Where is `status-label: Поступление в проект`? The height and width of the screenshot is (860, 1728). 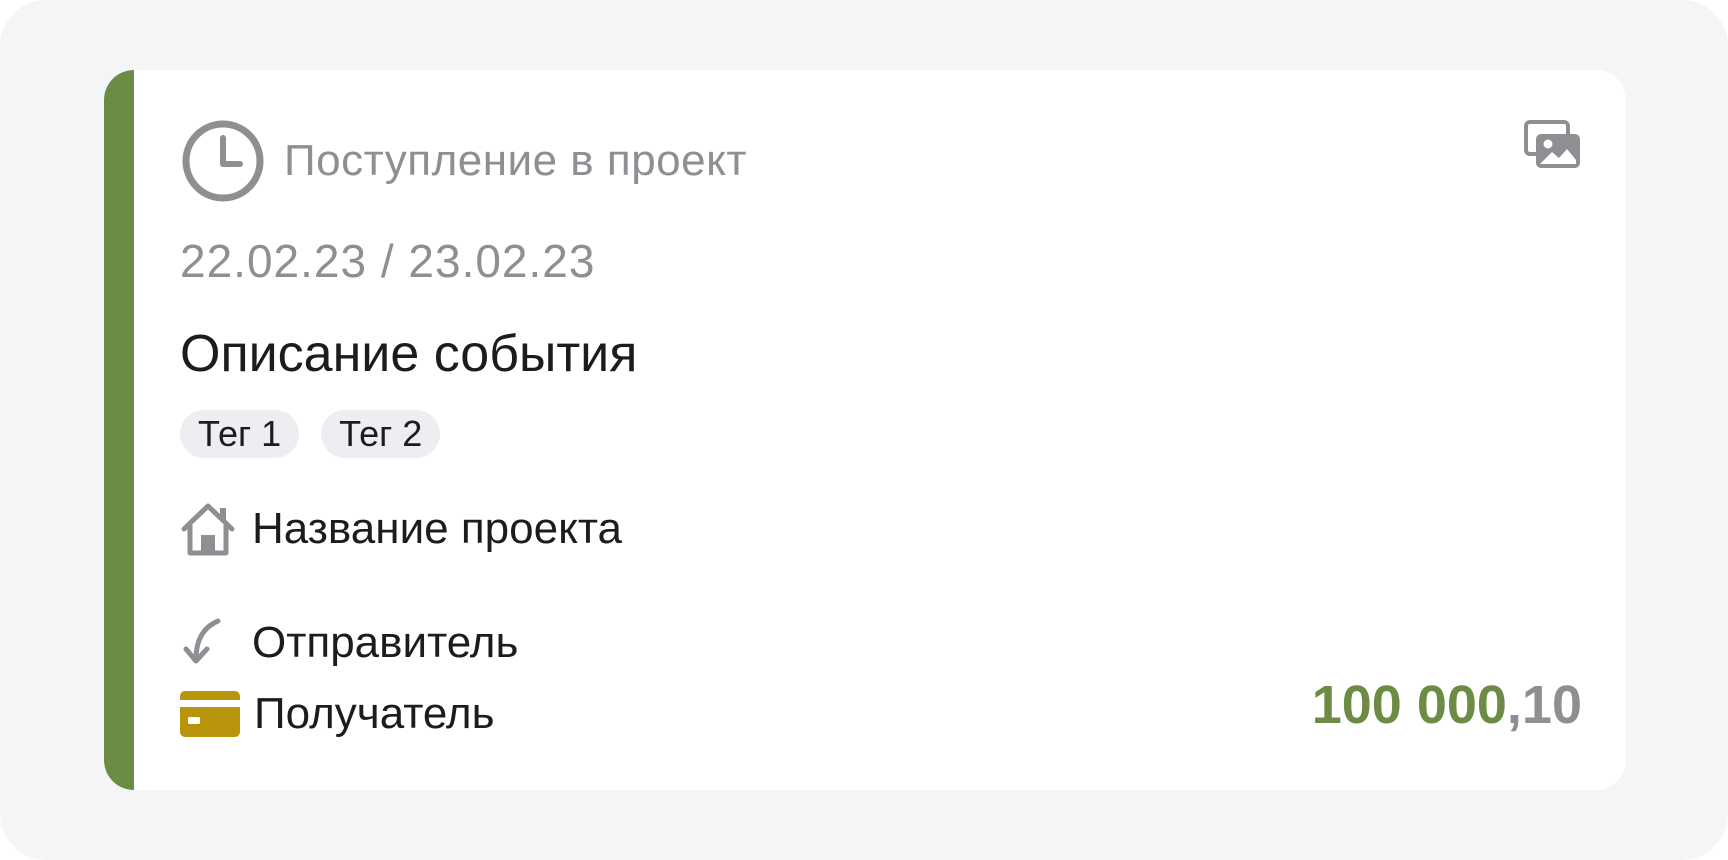 status-label: Поступление в проект is located at coordinates (516, 160).